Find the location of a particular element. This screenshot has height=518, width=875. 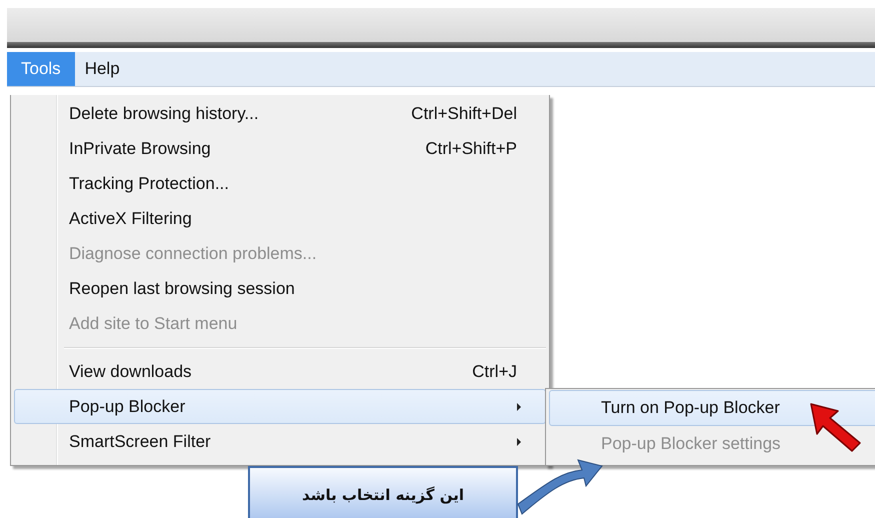

menu-item: InPrivate Browsing Ctrl+Shift+P is located at coordinates (280, 148).